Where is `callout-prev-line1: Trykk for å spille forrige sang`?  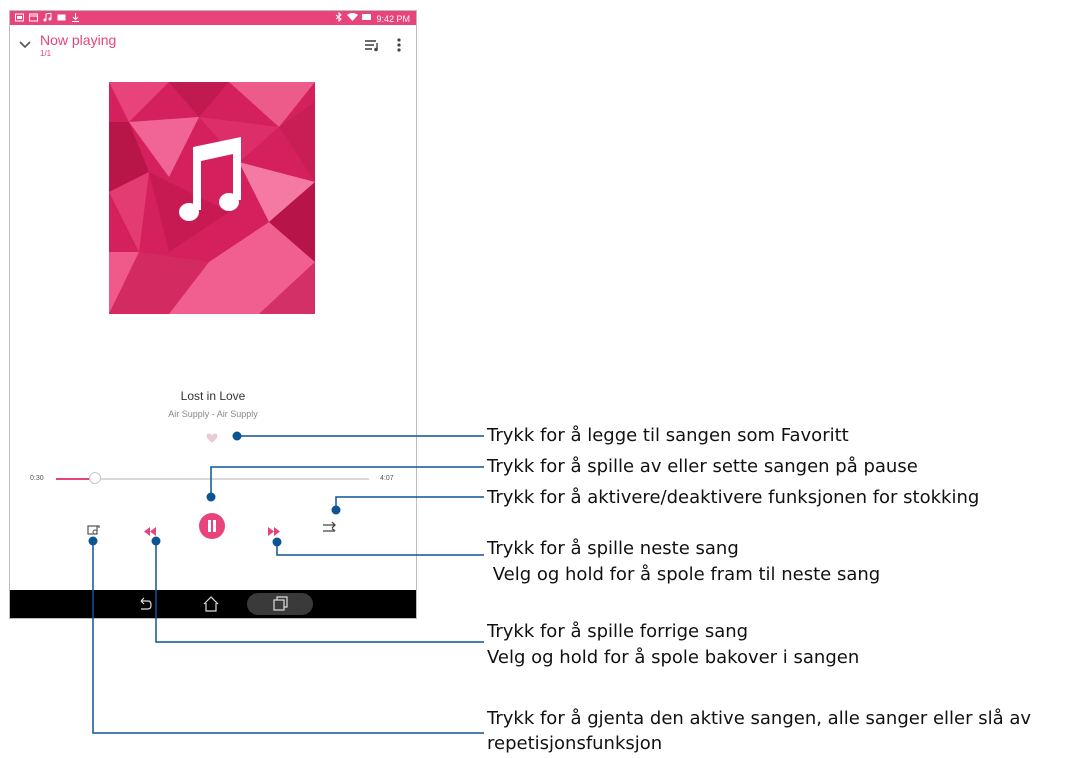 callout-prev-line1: Trykk for å spille forrige sang is located at coordinates (618, 631).